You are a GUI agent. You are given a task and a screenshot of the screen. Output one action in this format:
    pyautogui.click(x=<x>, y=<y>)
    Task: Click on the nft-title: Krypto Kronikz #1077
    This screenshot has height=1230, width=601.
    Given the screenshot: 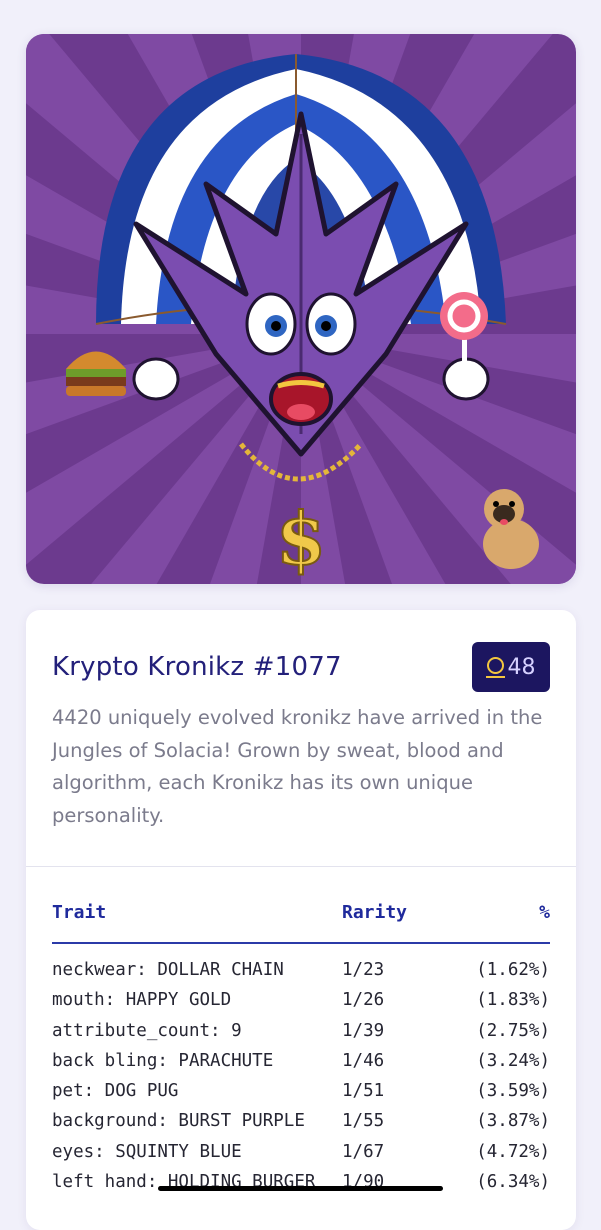 What is the action you would take?
    pyautogui.click(x=197, y=667)
    